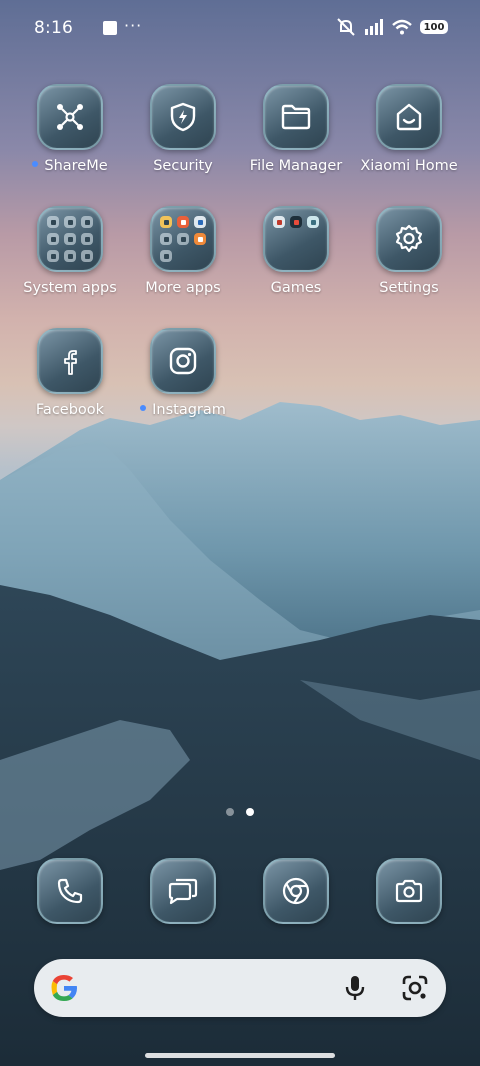 The width and height of the screenshot is (480, 1066). What do you see at coordinates (240, 812) in the screenshot?
I see `page-indicator` at bounding box center [240, 812].